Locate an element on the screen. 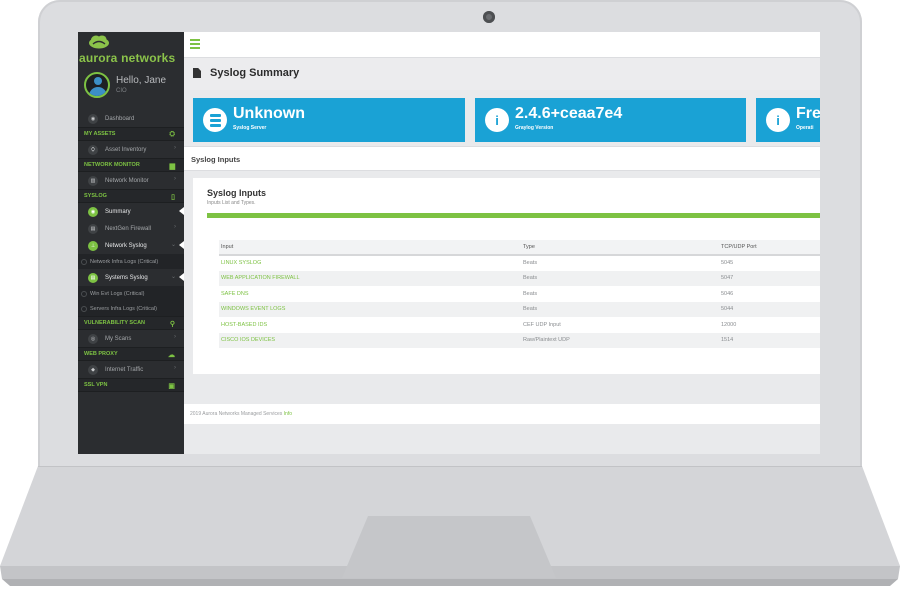 This screenshot has height=589, width=900. footer-text: 2019 Aurora Networks Managed Services is located at coordinates (236, 414).